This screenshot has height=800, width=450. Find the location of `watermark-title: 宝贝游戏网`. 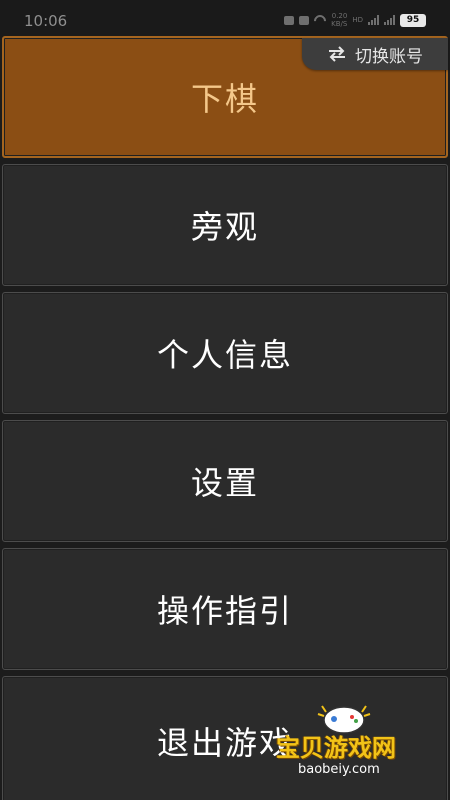

watermark-title: 宝贝游戏网 is located at coordinates (336, 748).